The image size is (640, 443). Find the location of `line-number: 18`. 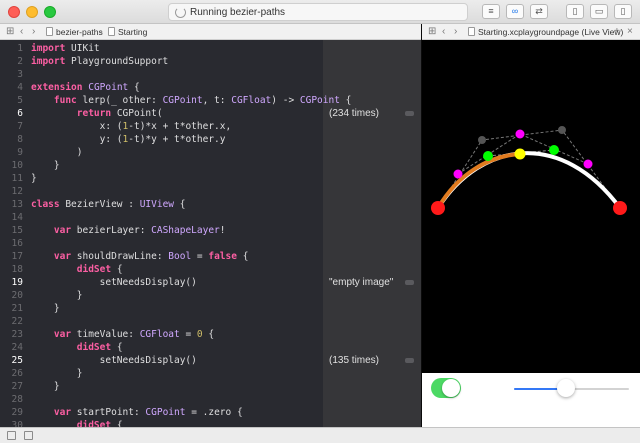

line-number: 18 is located at coordinates (17, 269).